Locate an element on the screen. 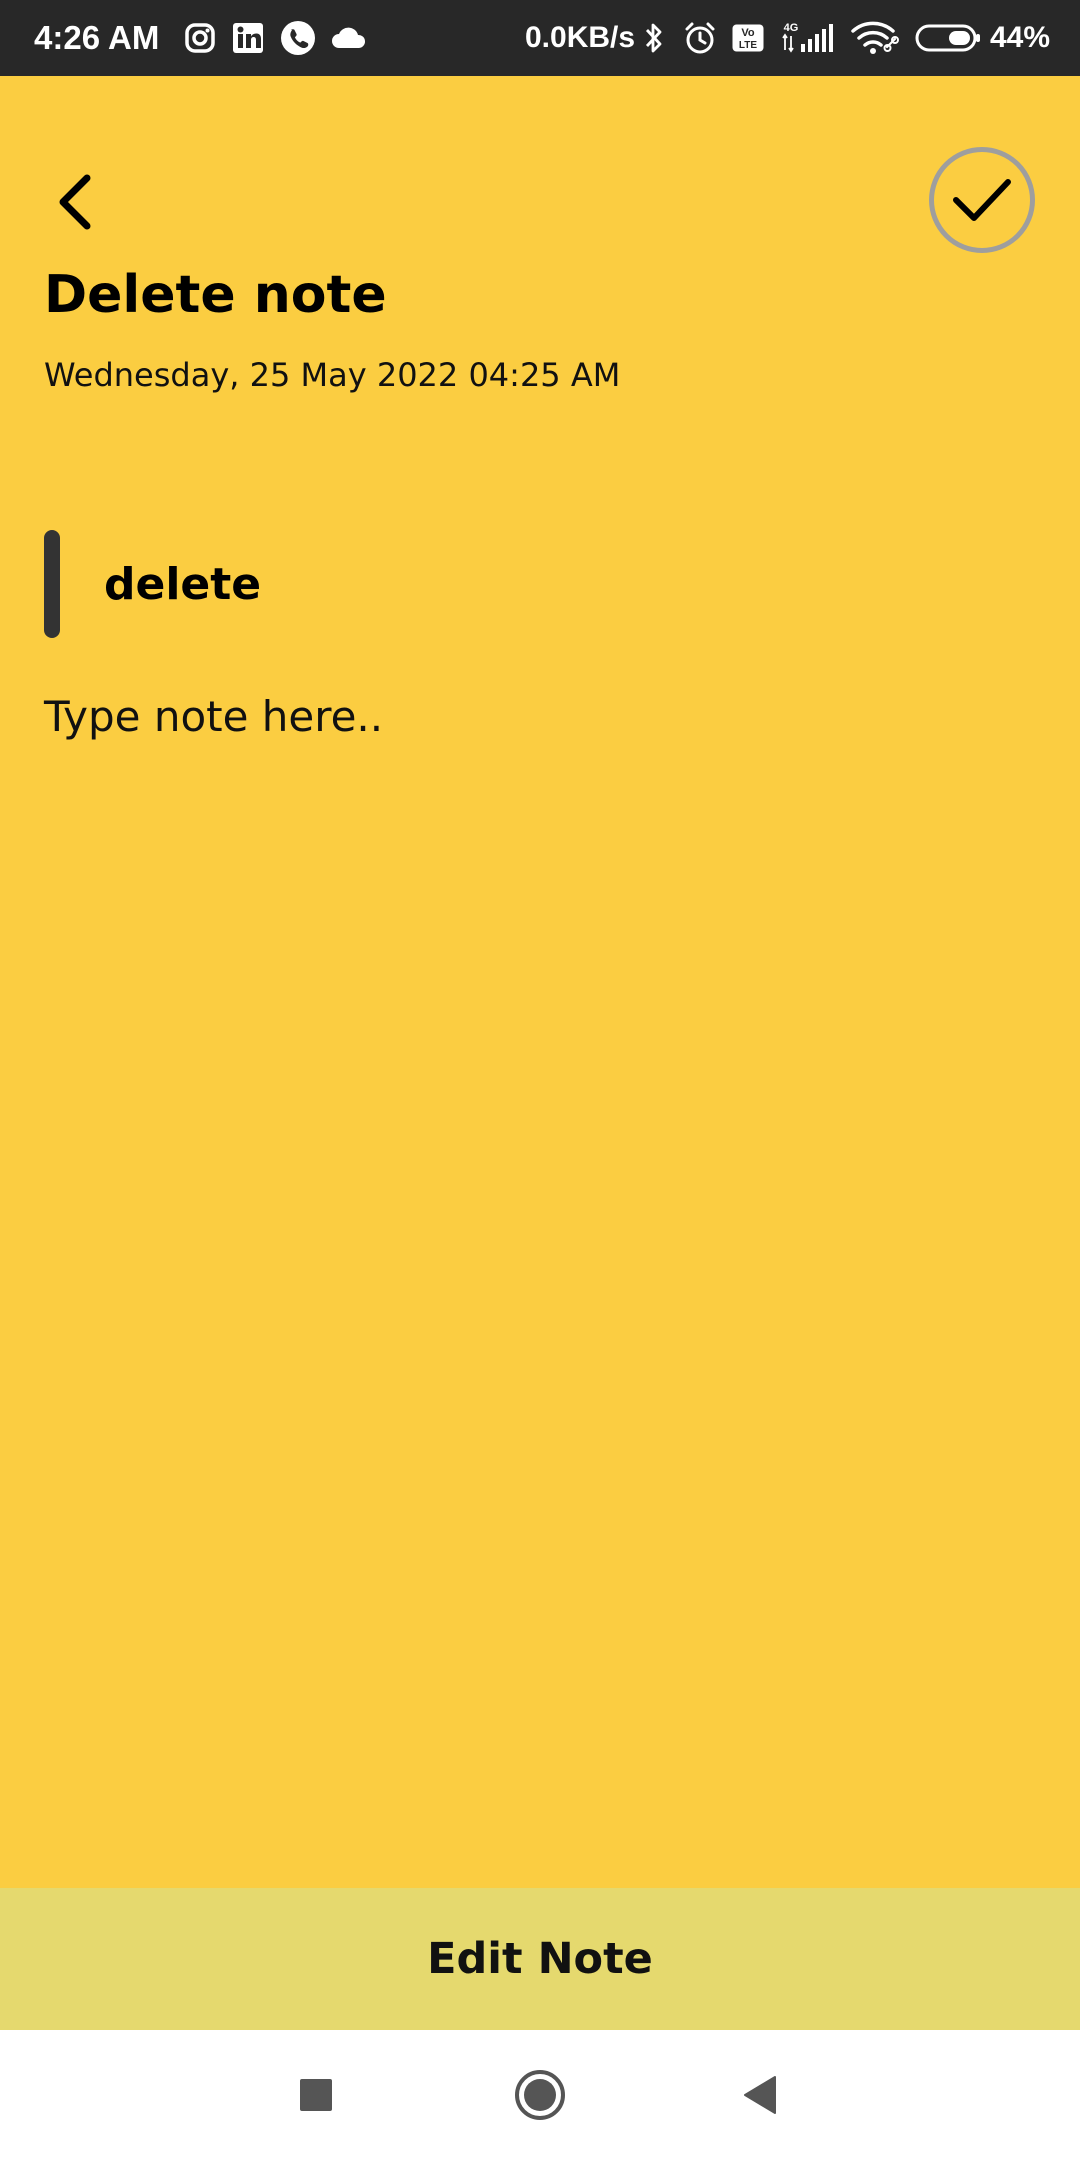 The image size is (1080, 2160). recent-apps-icon is located at coordinates (316, 2095).